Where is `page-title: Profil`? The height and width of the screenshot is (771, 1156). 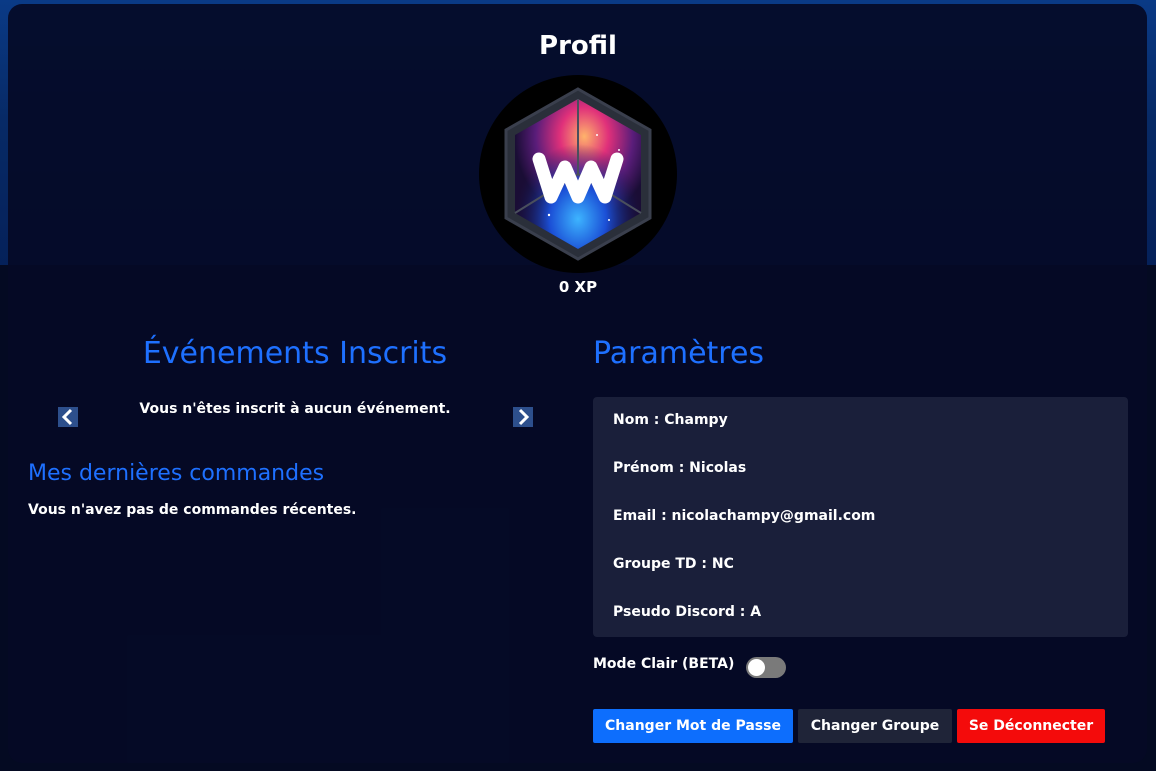 page-title: Profil is located at coordinates (578, 46).